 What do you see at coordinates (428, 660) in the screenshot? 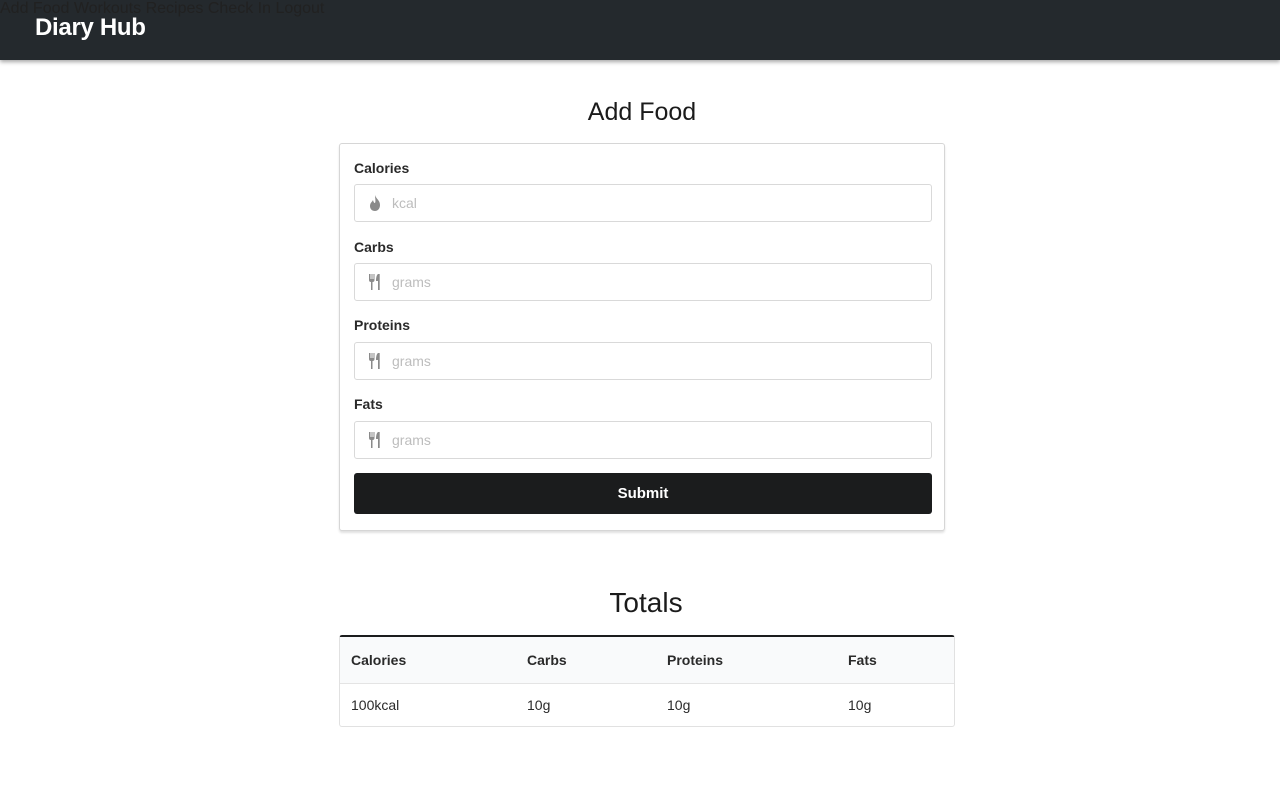
I see `column-header-calories: Calories` at bounding box center [428, 660].